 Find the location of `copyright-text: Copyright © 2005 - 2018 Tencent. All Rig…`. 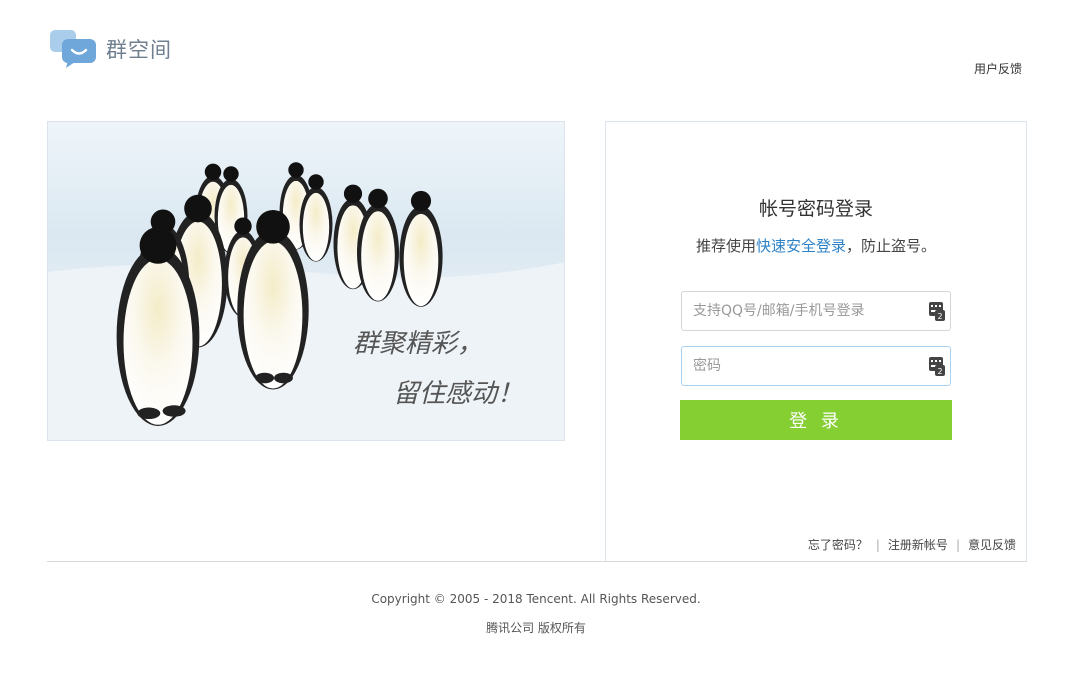

copyright-text: Copyright © 2005 - 2018 Tencent. All Rig… is located at coordinates (536, 599).